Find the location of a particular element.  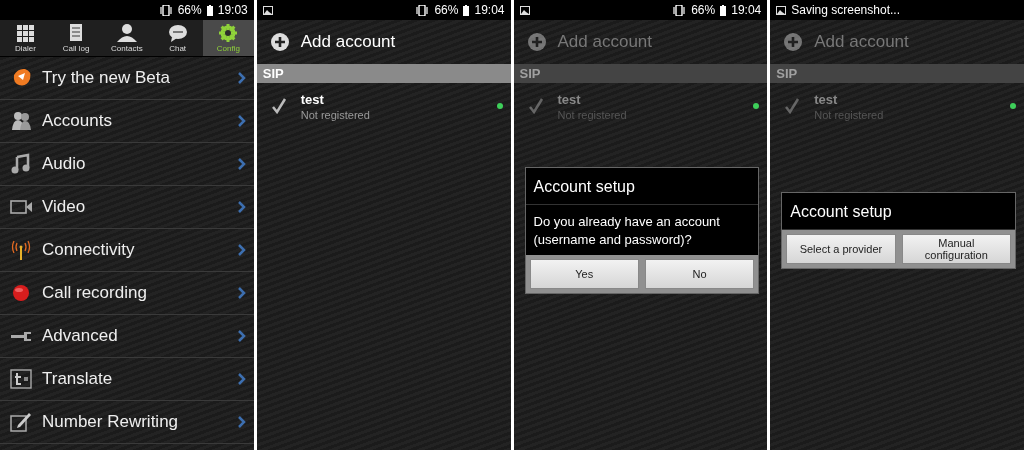

menu-item: Audio is located at coordinates (127, 164).